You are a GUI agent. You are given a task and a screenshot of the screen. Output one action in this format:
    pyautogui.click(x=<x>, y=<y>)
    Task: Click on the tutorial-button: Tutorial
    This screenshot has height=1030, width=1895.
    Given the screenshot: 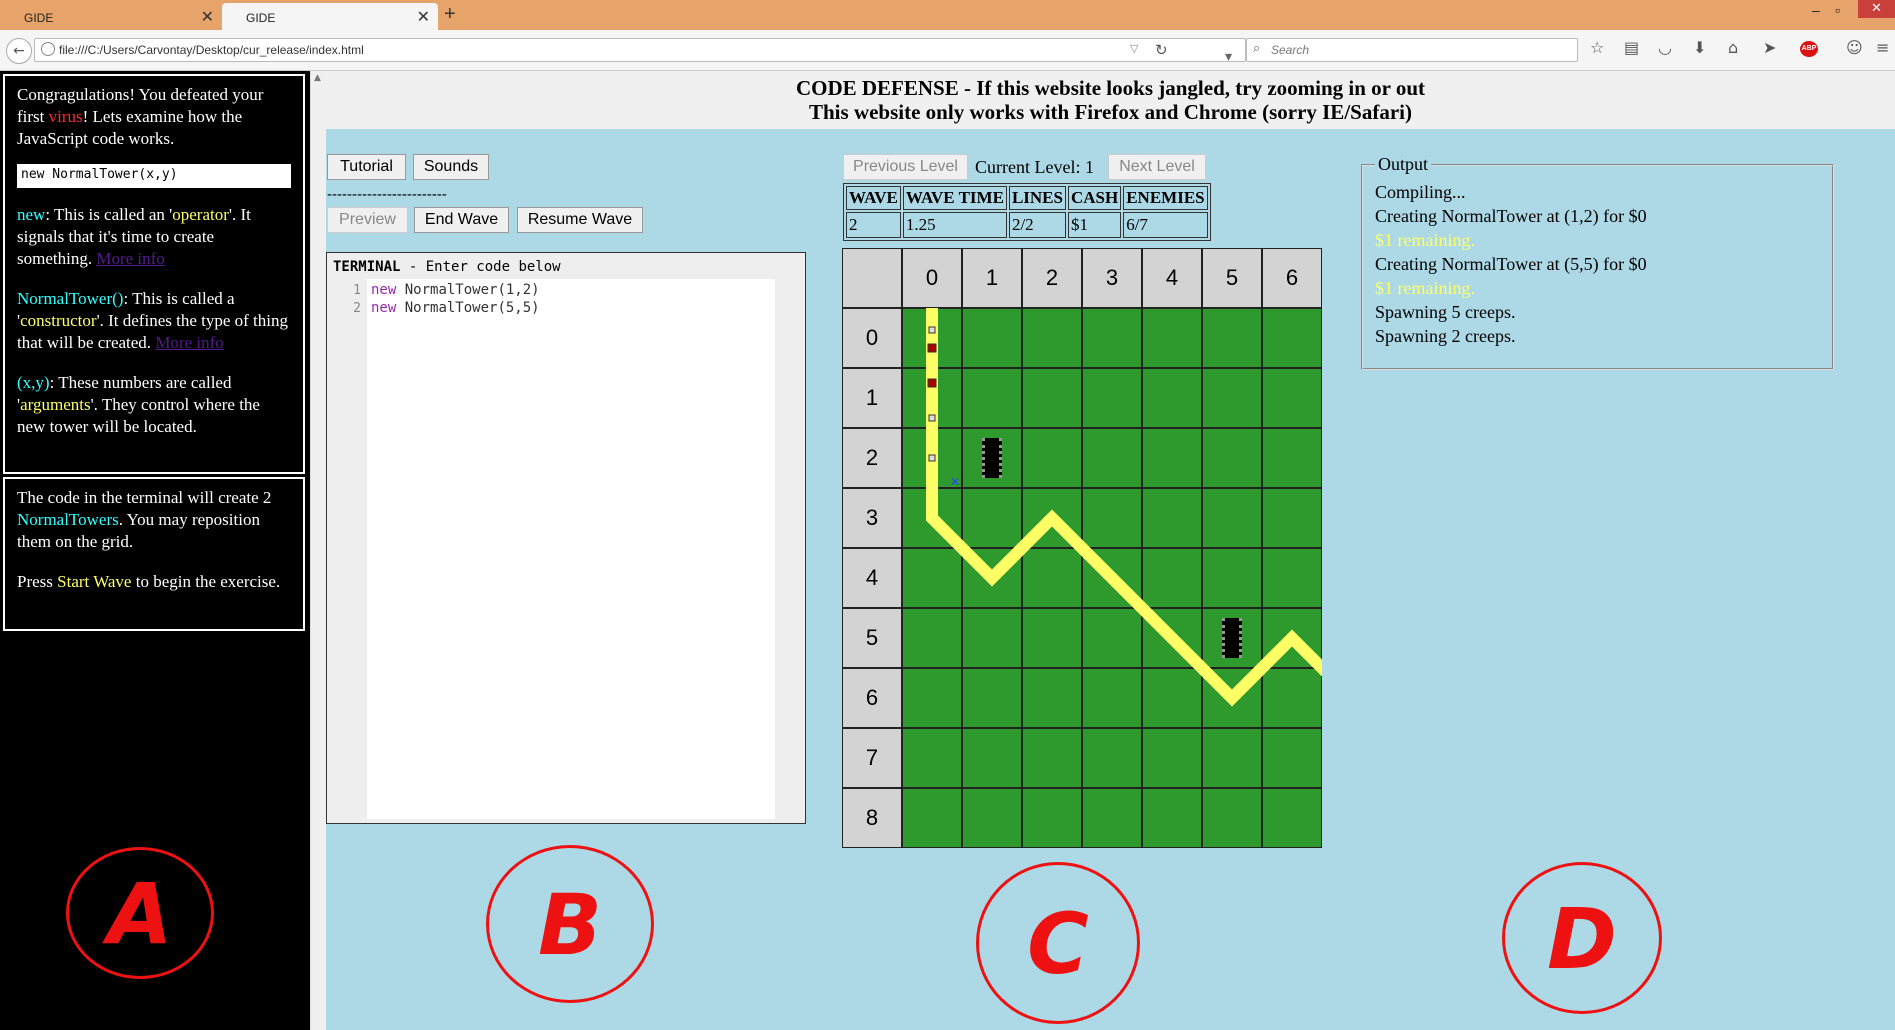 What is the action you would take?
    pyautogui.click(x=366, y=167)
    